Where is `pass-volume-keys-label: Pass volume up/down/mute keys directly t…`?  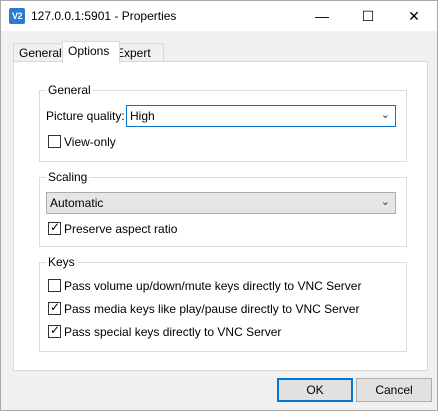
pass-volume-keys-label: Pass volume up/down/mute keys directly t… is located at coordinates (212, 286).